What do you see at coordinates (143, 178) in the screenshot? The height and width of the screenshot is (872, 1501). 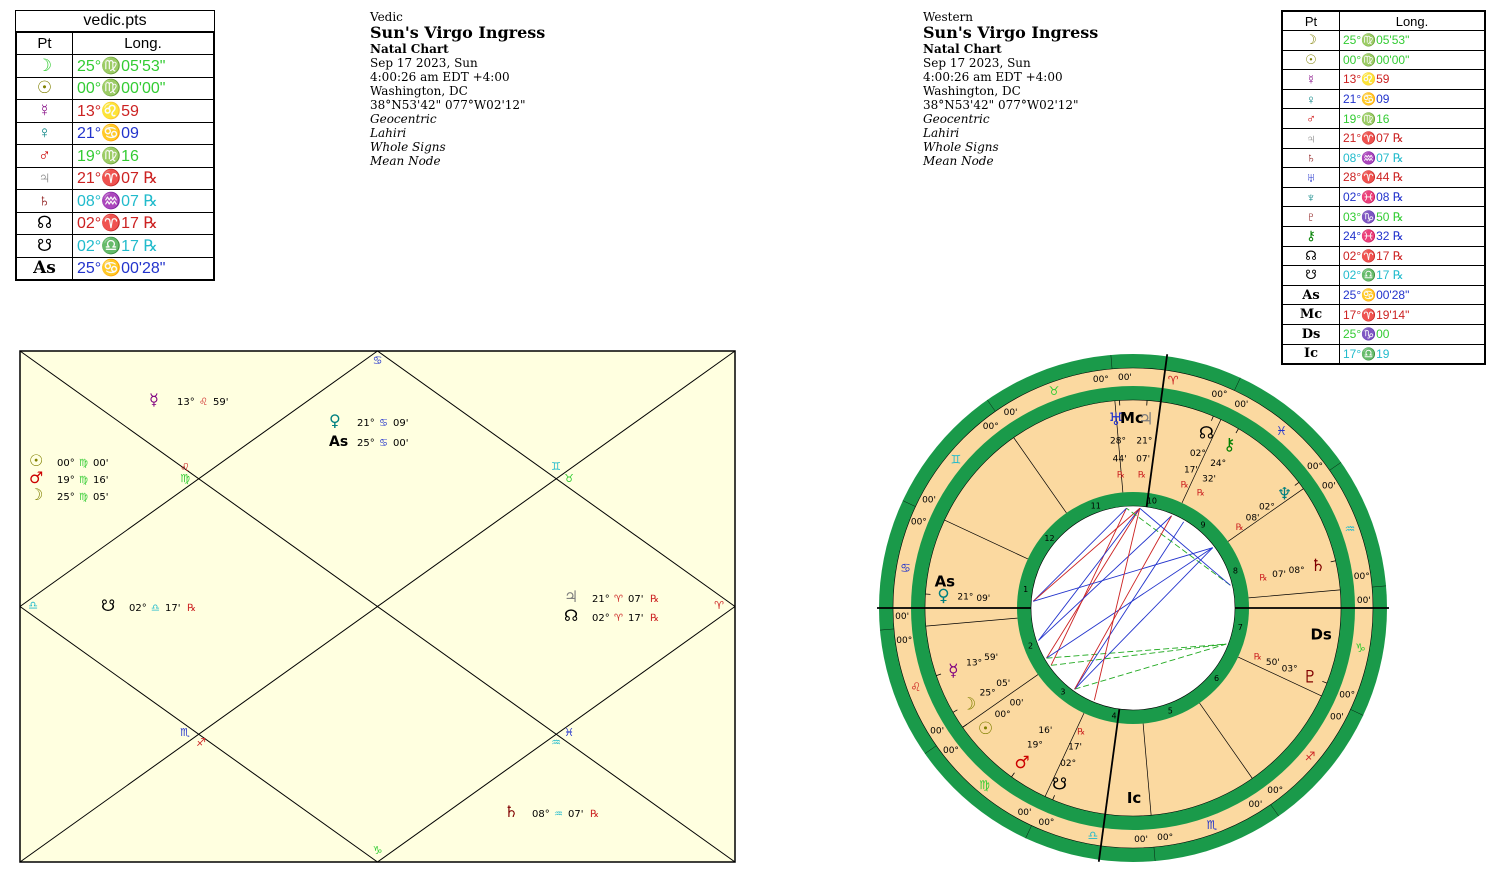 I see `longitude-value: 21°♈07 ℞` at bounding box center [143, 178].